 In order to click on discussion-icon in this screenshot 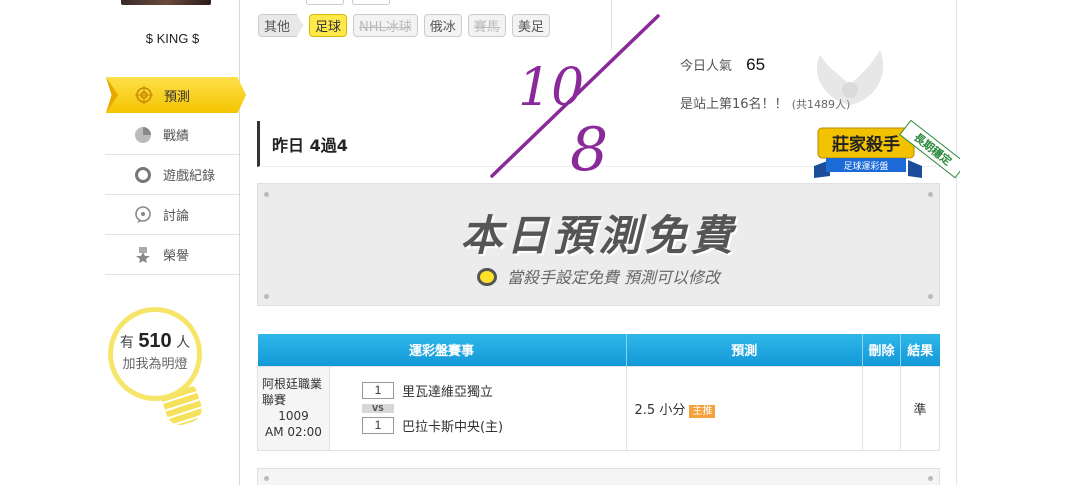, I will do `click(143, 215)`.